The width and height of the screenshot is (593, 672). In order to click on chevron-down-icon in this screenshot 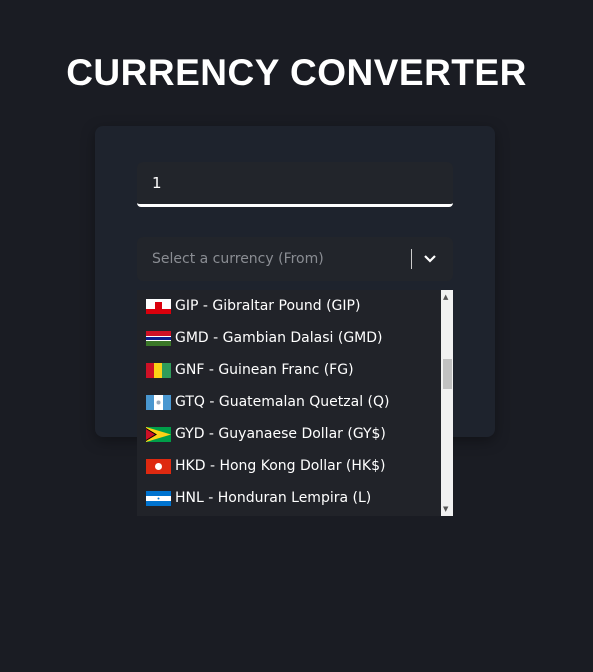, I will do `click(430, 259)`.